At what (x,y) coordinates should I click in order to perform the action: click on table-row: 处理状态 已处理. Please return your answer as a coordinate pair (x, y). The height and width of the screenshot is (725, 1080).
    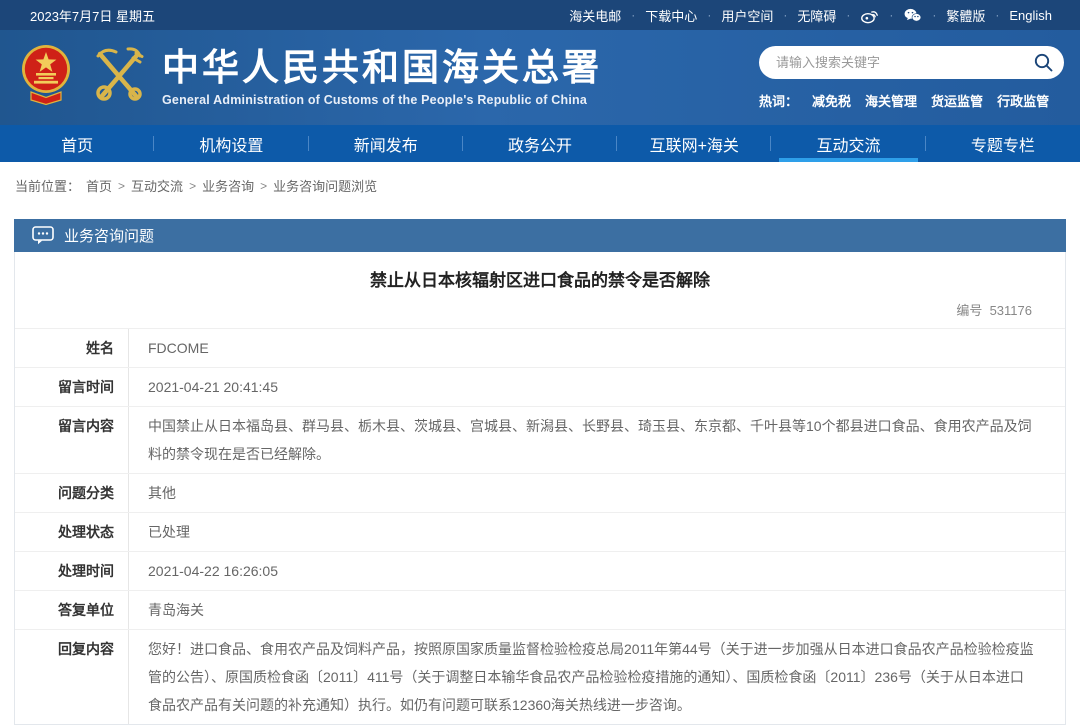
    Looking at the image, I should click on (540, 531).